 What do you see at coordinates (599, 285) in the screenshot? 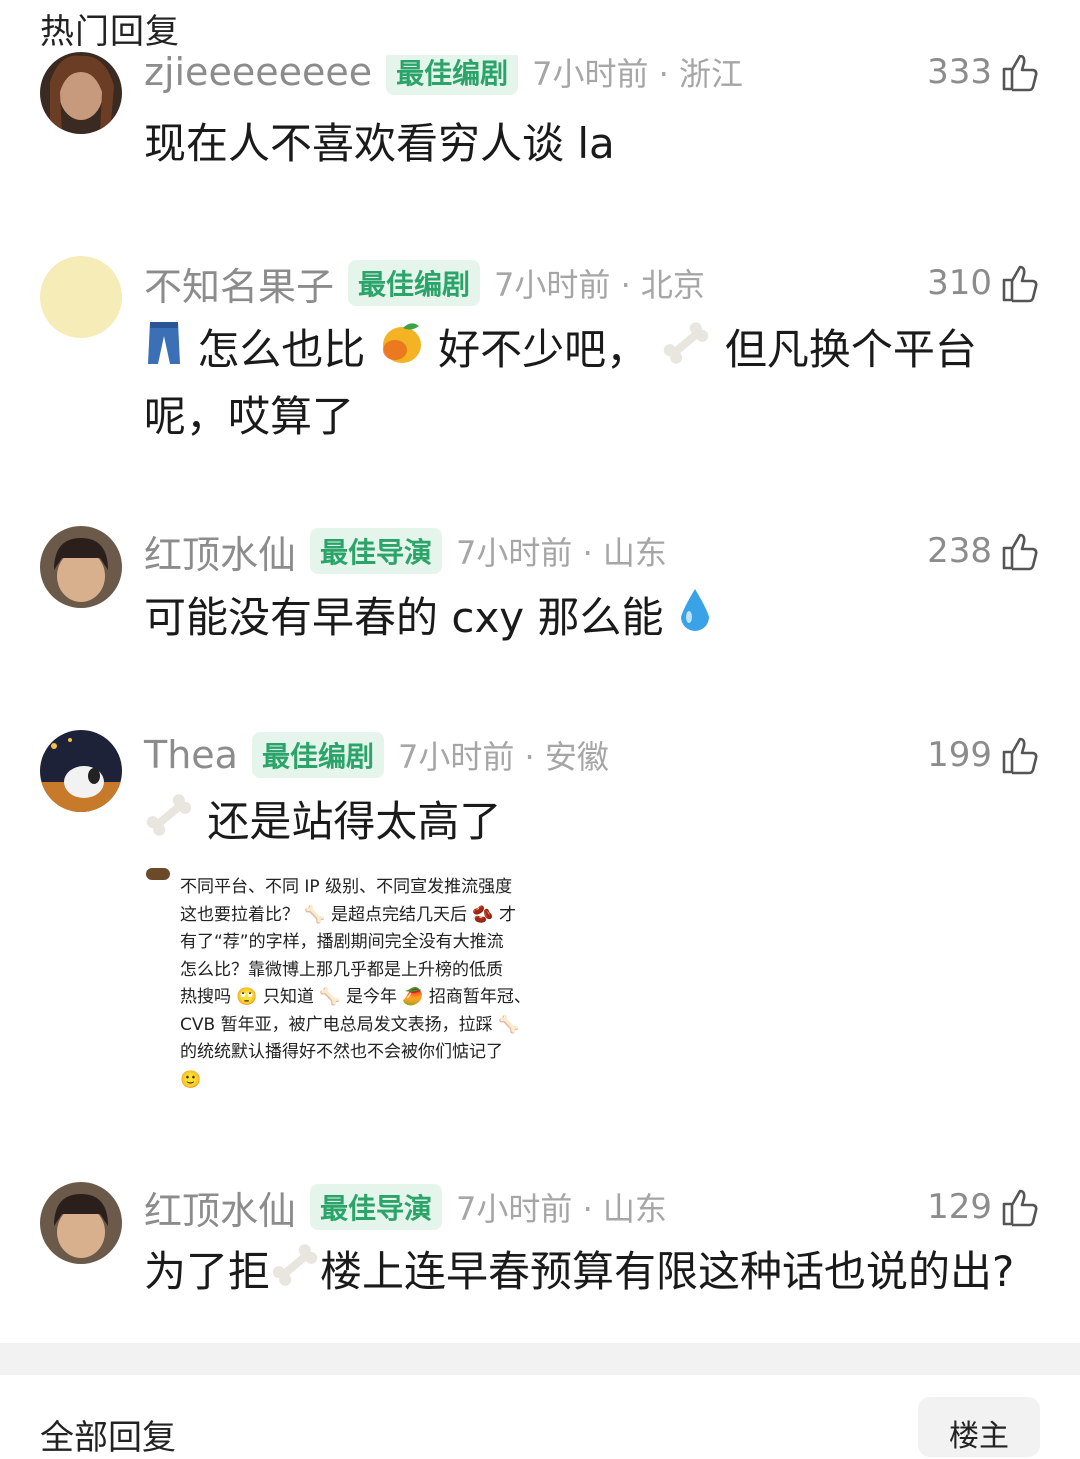
I see `timestamp-location: 7小时前 · 北京` at bounding box center [599, 285].